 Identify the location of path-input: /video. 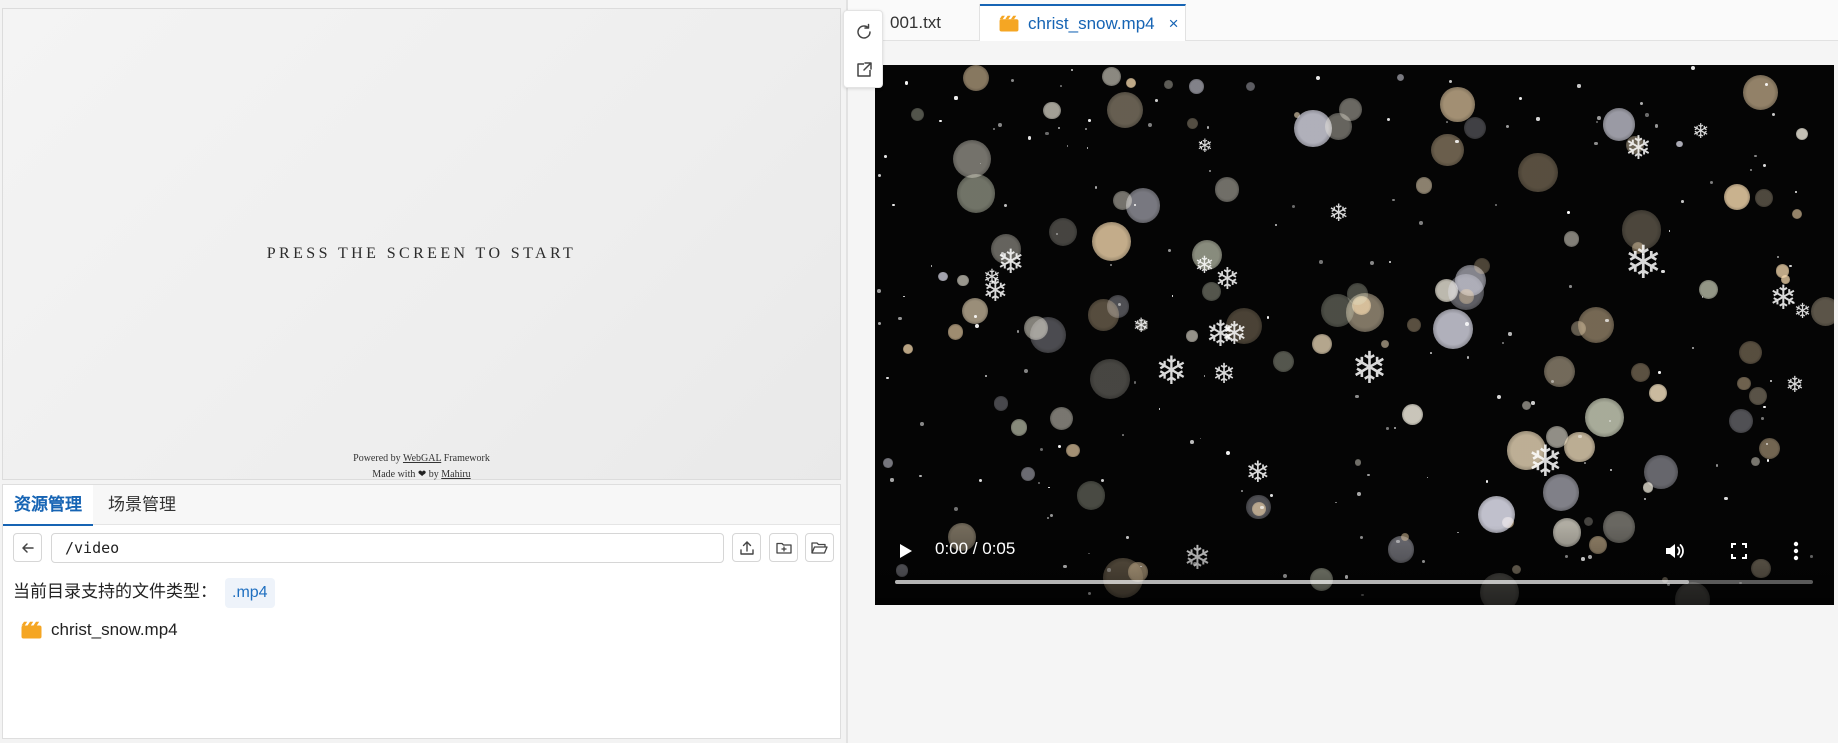
(387, 548).